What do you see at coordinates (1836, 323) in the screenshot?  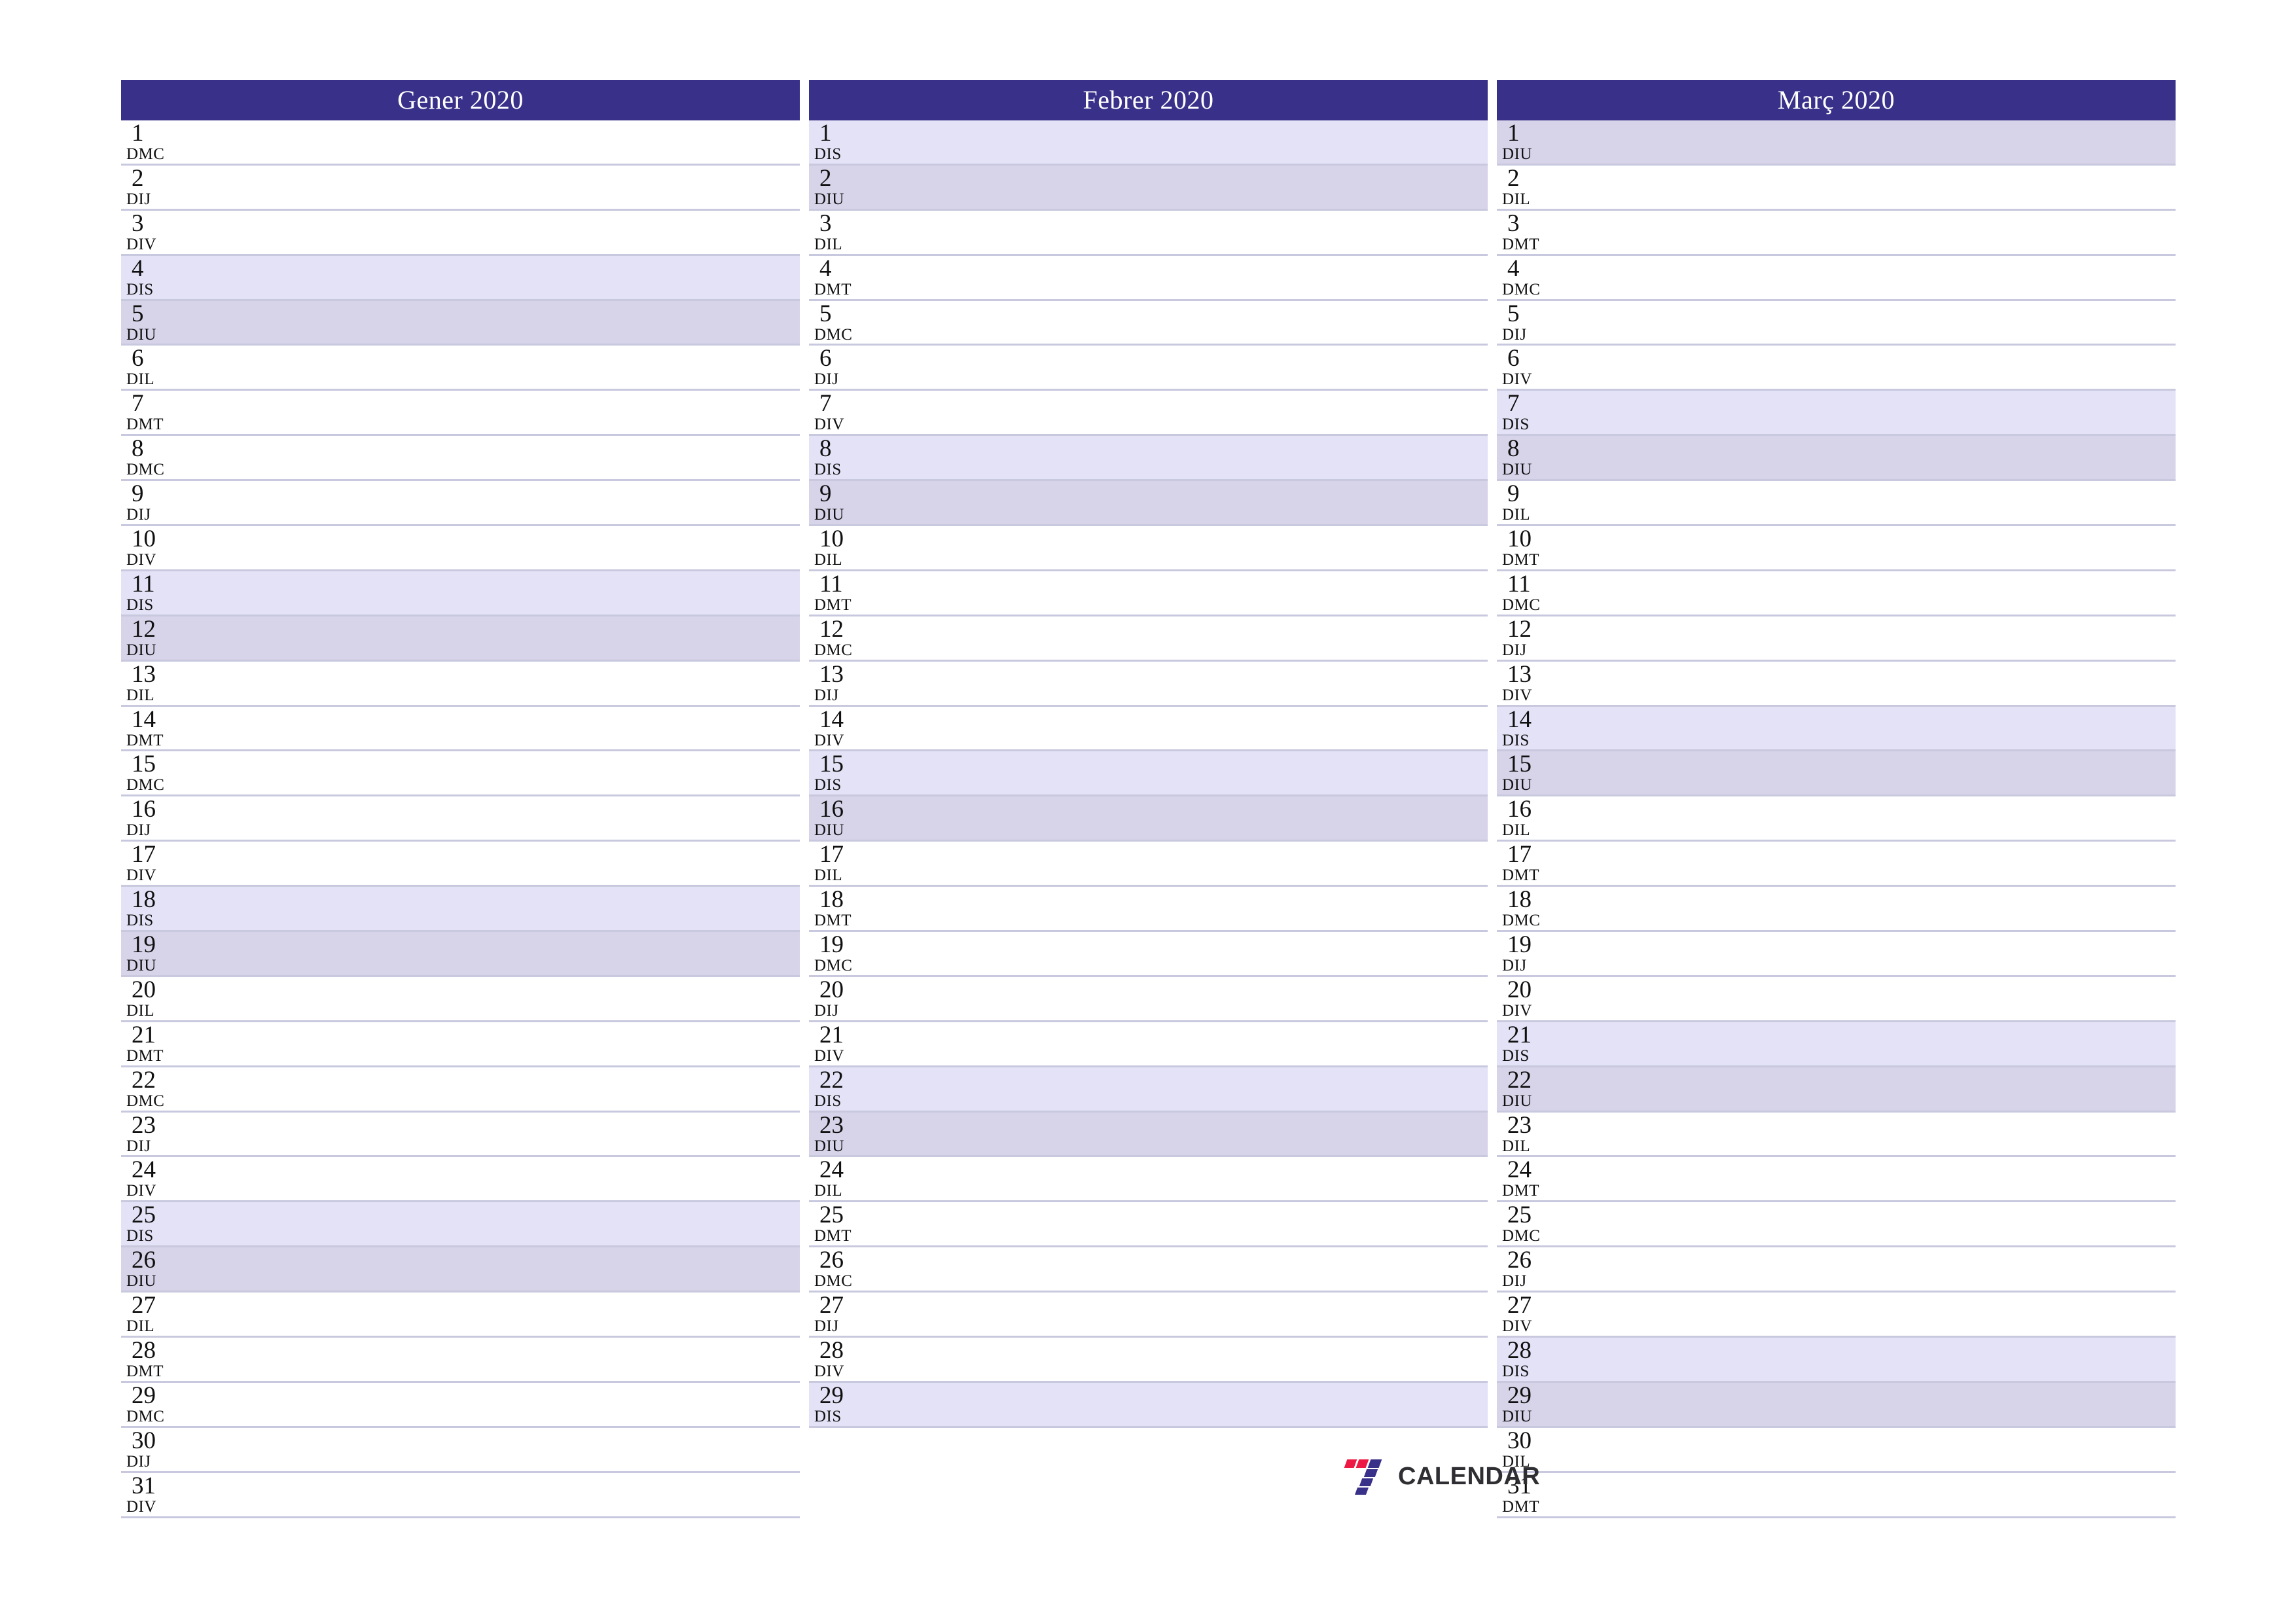 I see `day-row: 5 DIJ` at bounding box center [1836, 323].